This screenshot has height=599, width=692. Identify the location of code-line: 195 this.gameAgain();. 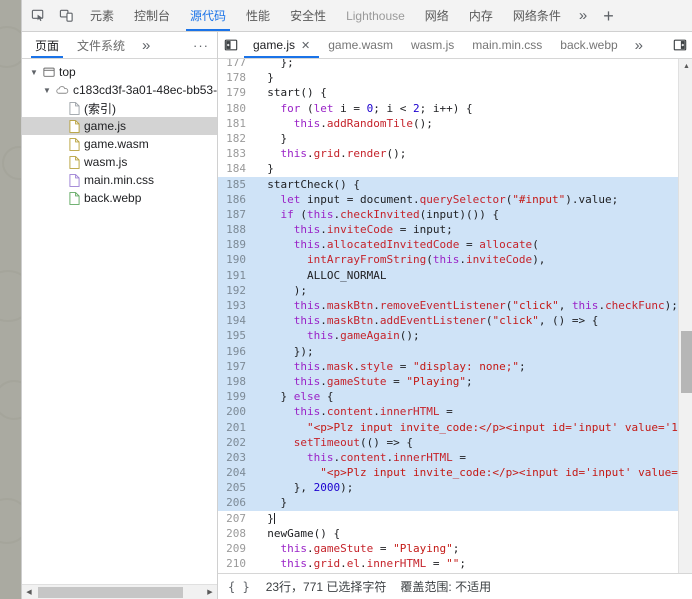
(448, 336).